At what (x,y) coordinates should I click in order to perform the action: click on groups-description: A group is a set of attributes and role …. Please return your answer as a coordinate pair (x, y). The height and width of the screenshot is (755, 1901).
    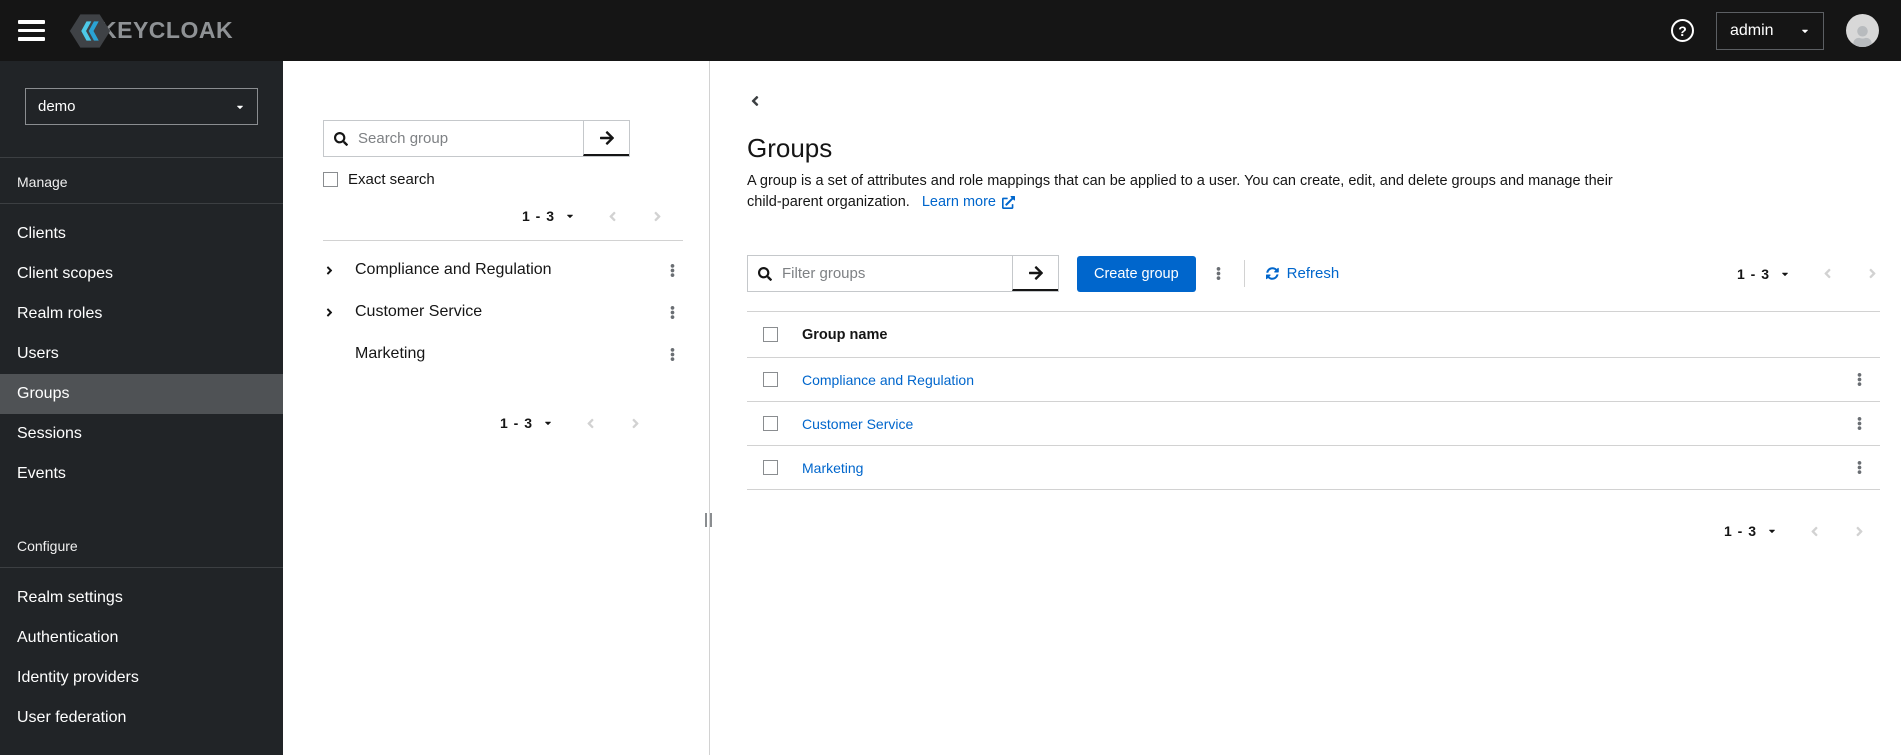
    Looking at the image, I should click on (1313, 192).